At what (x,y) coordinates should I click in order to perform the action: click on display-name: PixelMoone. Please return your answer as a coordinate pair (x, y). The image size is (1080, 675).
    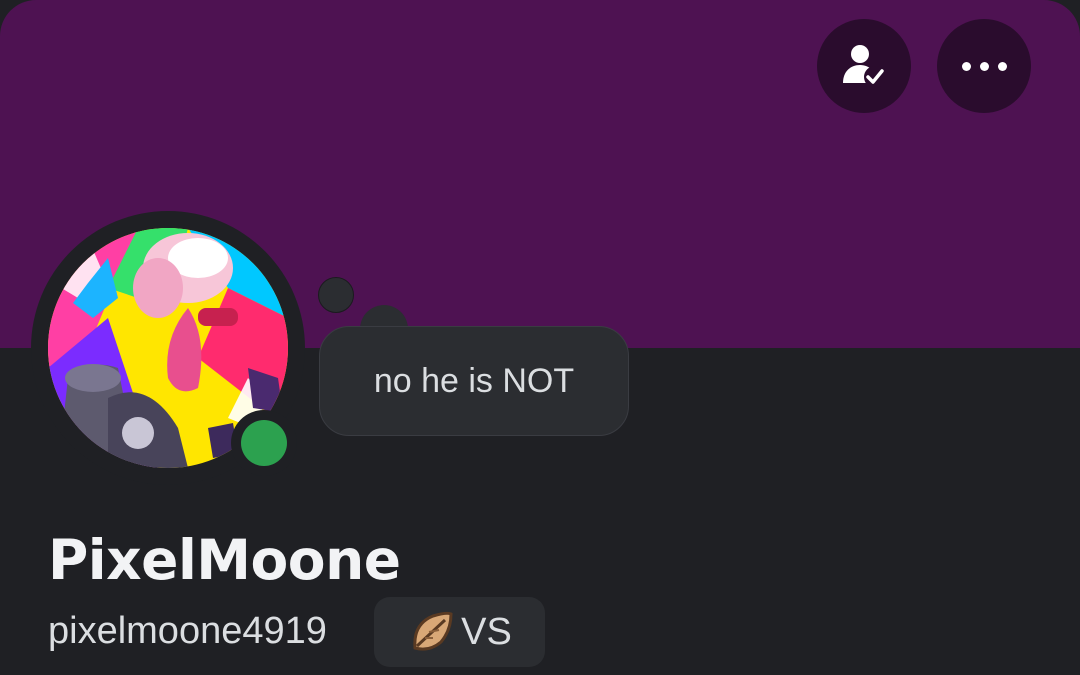
    Looking at the image, I should click on (224, 560).